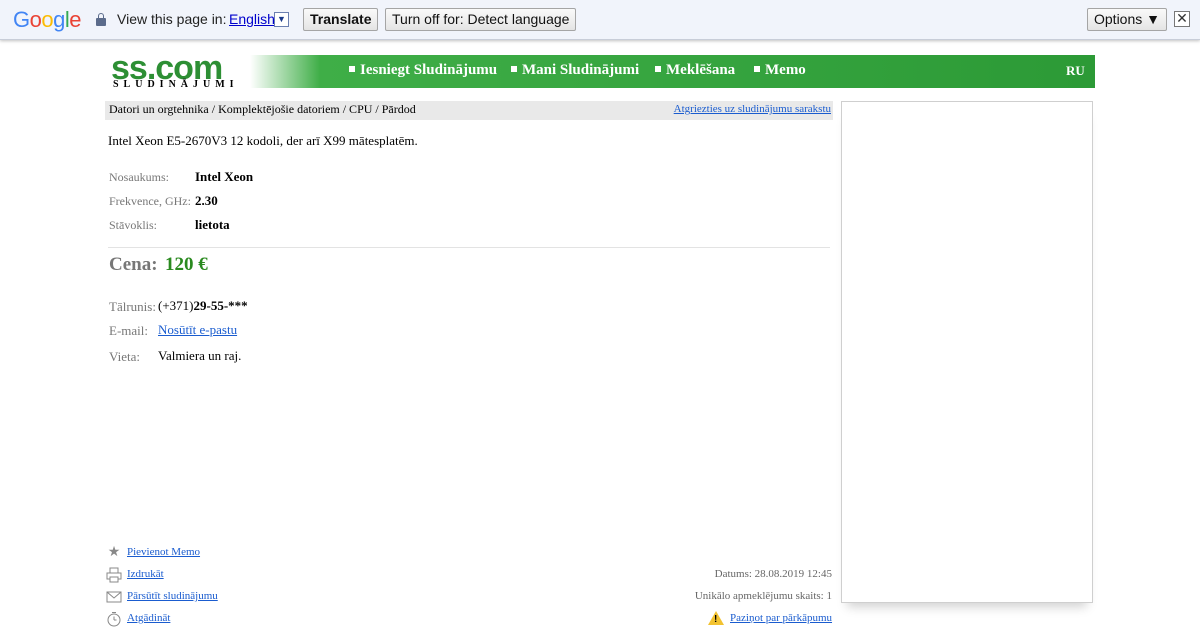 The height and width of the screenshot is (630, 1200). What do you see at coordinates (176, 84) in the screenshot?
I see `logo-subtitle: SLUDINĀJUMI` at bounding box center [176, 84].